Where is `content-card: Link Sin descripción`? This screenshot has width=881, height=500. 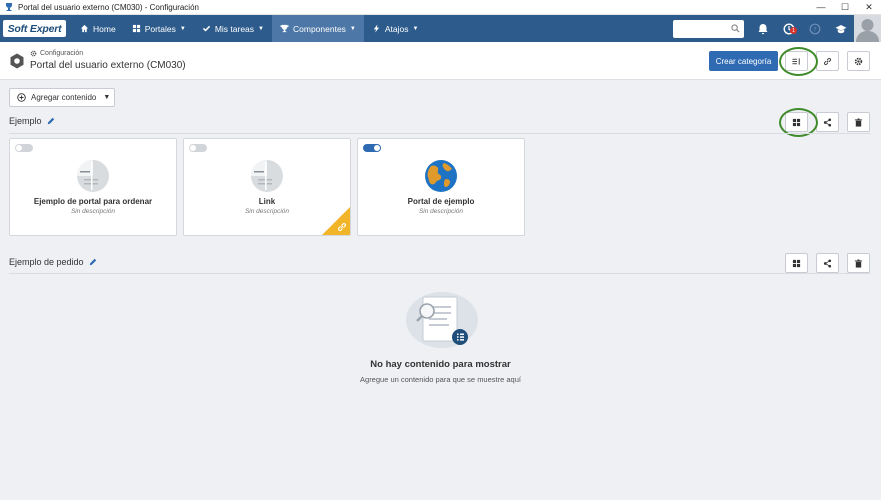 content-card: Link Sin descripción is located at coordinates (267, 187).